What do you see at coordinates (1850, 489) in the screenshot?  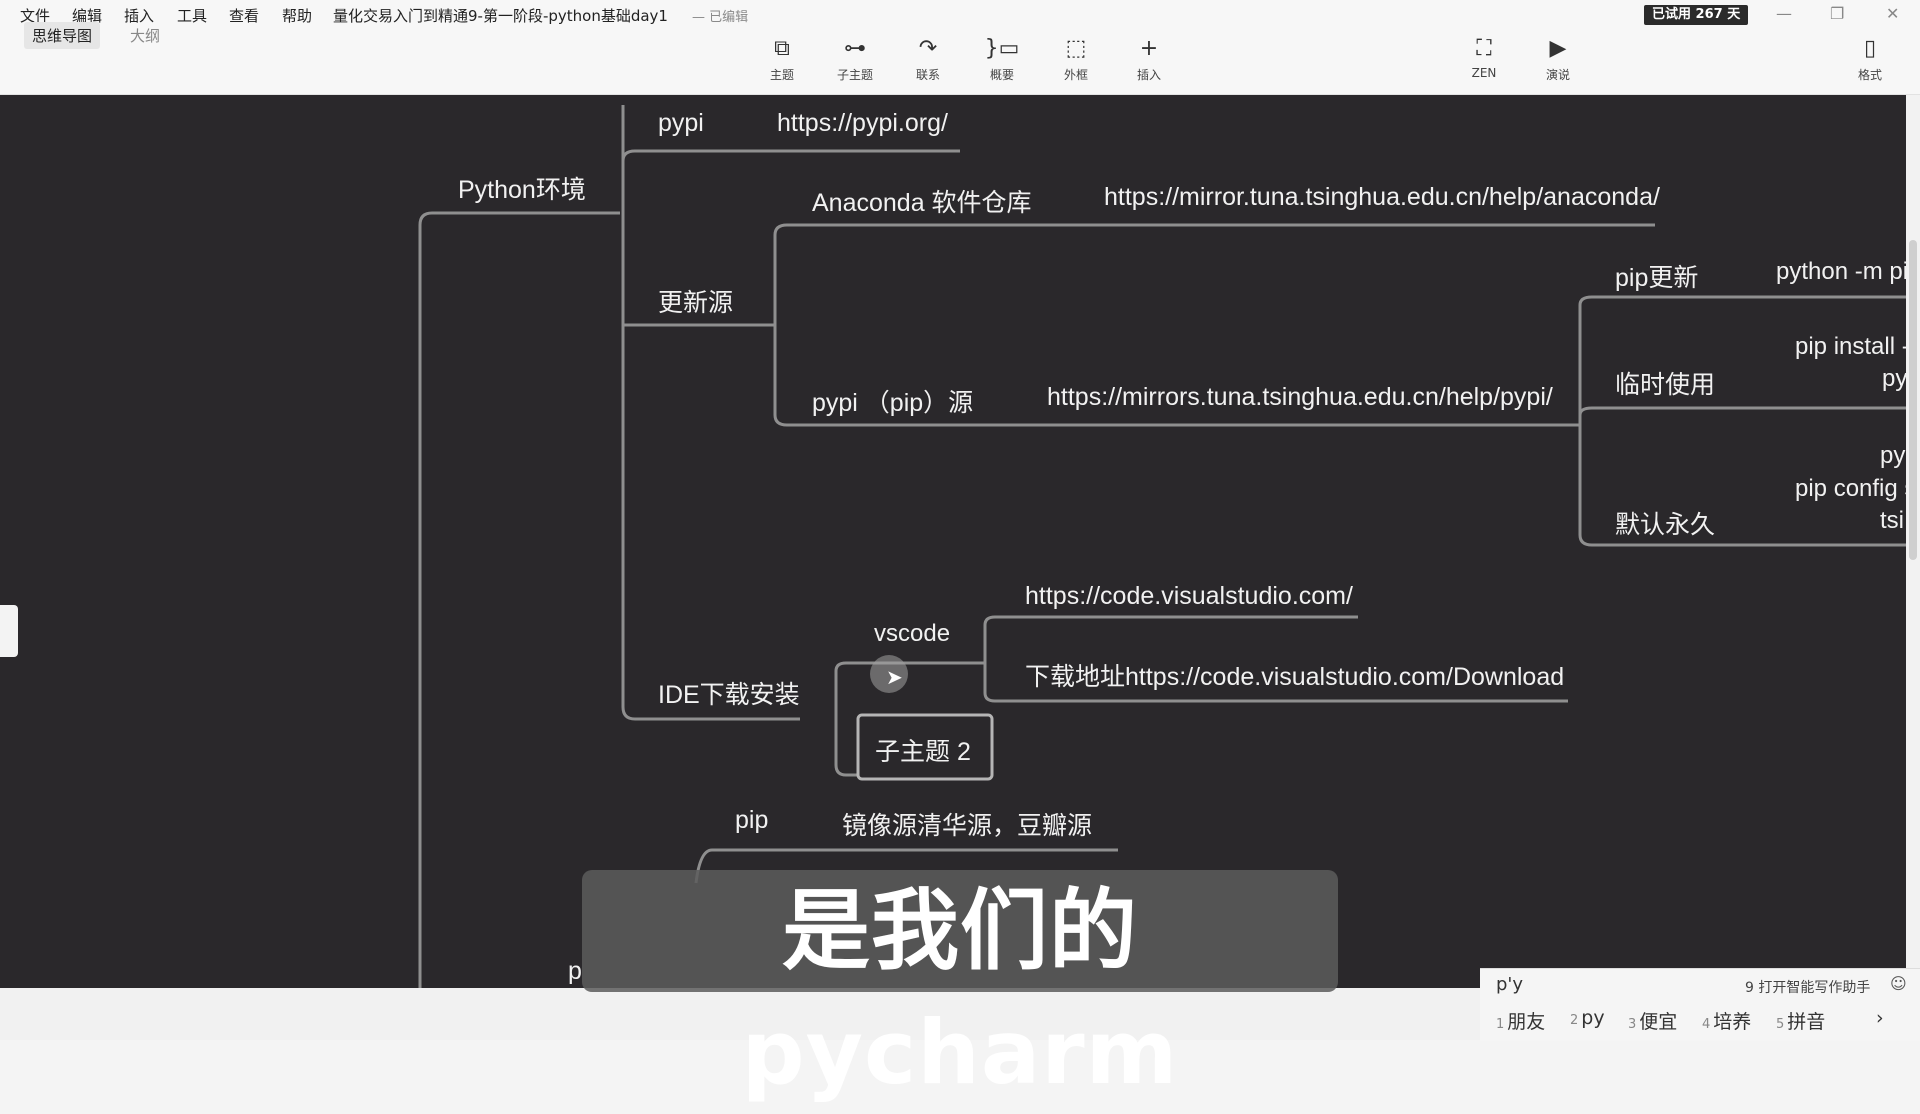 I see `node-perm-cmd-2: pip config s` at bounding box center [1850, 489].